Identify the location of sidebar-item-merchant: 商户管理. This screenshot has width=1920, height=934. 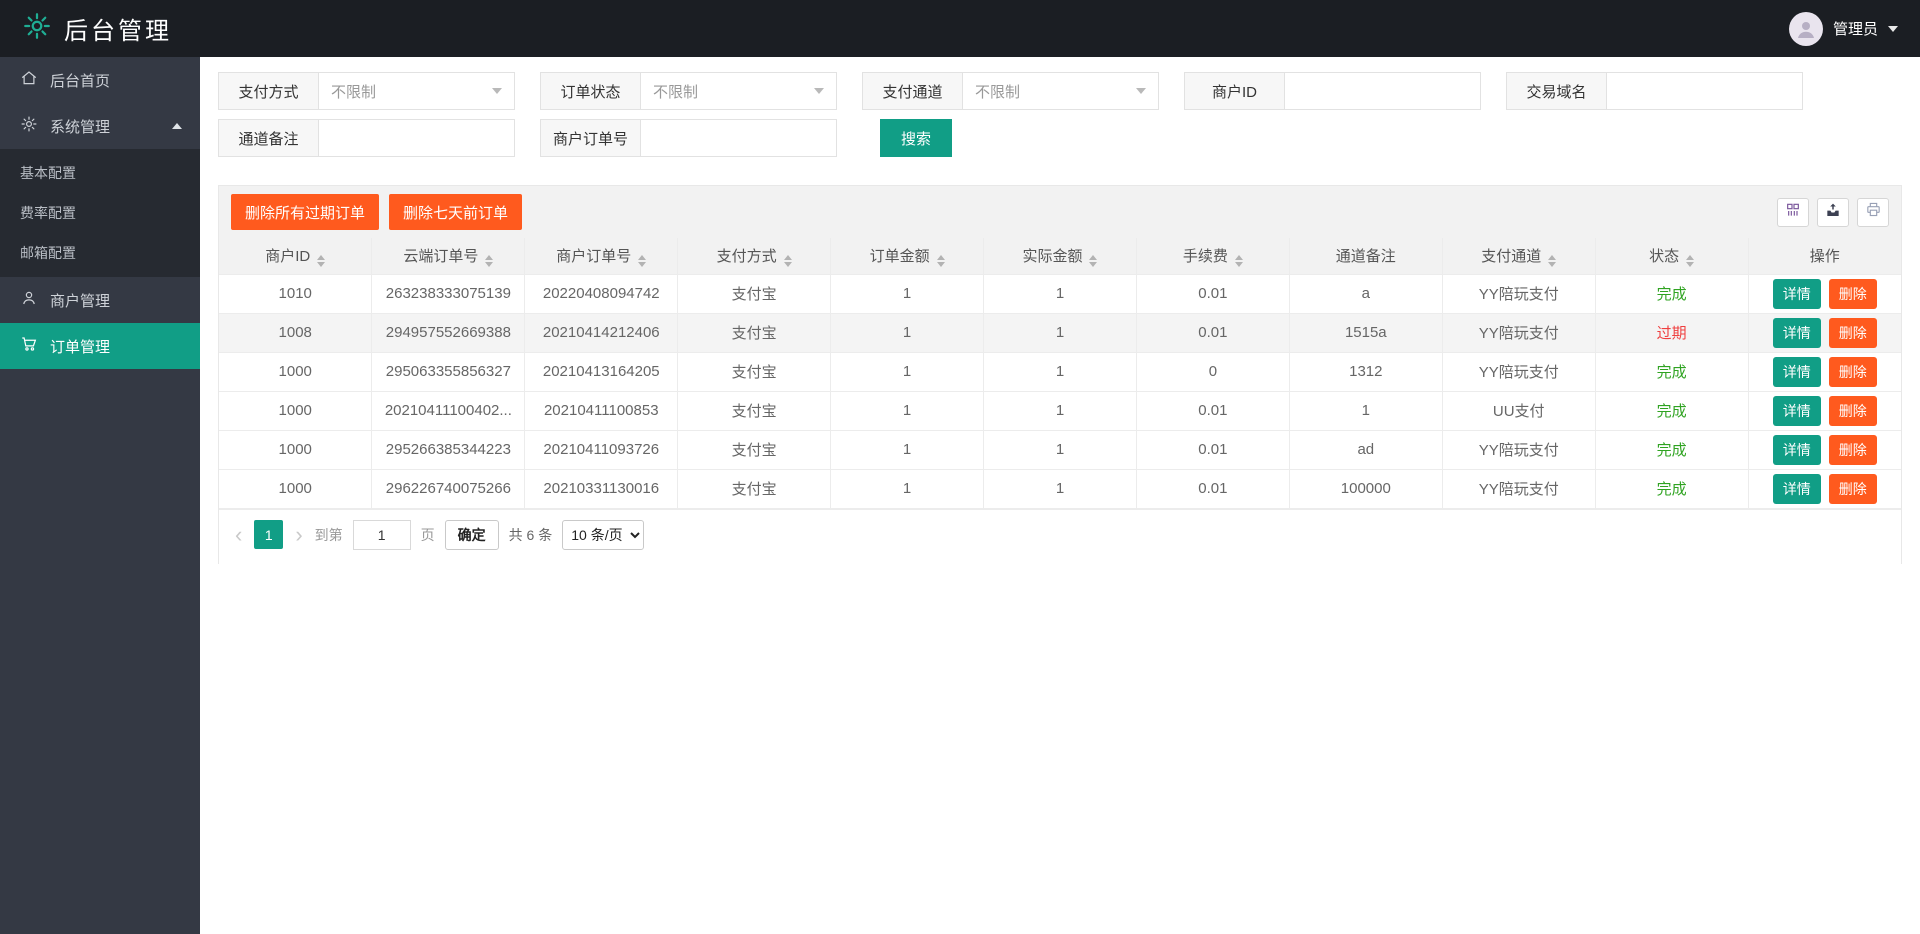
(100, 300).